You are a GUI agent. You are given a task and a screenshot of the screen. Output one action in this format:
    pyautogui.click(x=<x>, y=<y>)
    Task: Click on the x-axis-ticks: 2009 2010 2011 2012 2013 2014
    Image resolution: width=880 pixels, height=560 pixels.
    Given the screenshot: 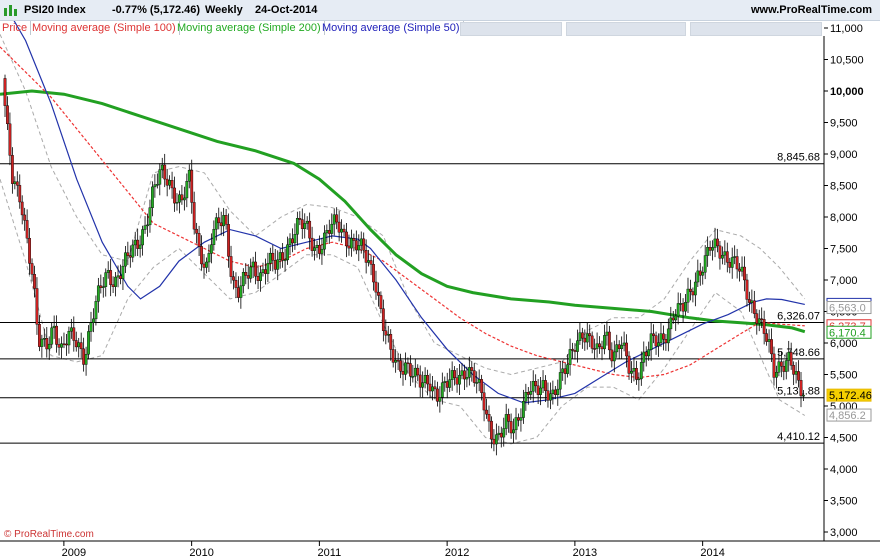 What is the action you would take?
    pyautogui.click(x=393, y=550)
    